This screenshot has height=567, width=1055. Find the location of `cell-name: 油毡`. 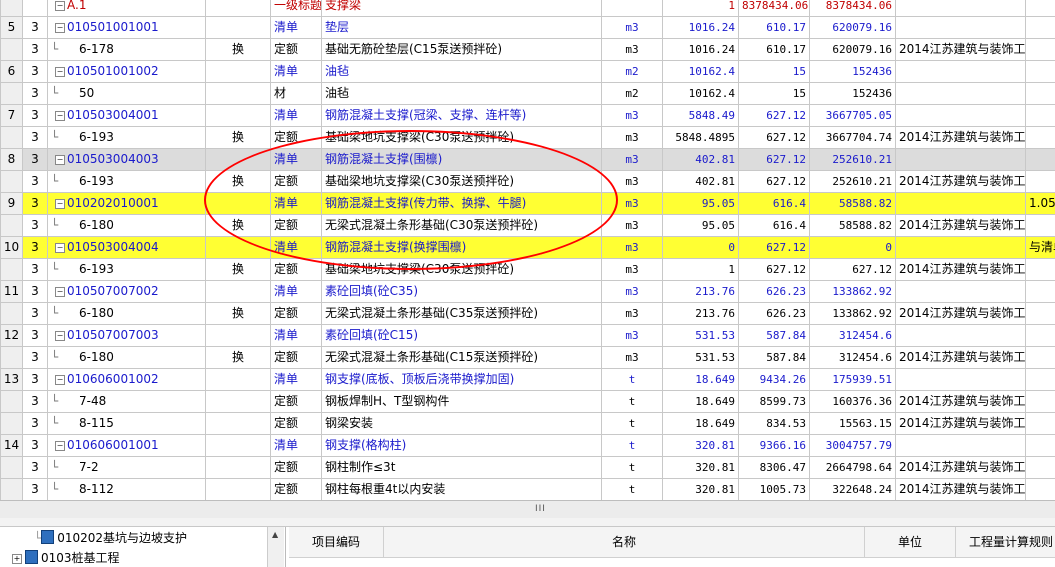

cell-name: 油毡 is located at coordinates (461, 93).